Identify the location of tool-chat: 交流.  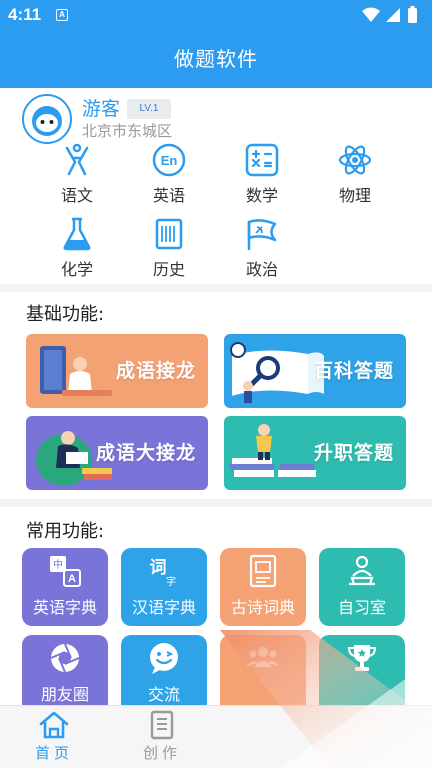
(164, 674).